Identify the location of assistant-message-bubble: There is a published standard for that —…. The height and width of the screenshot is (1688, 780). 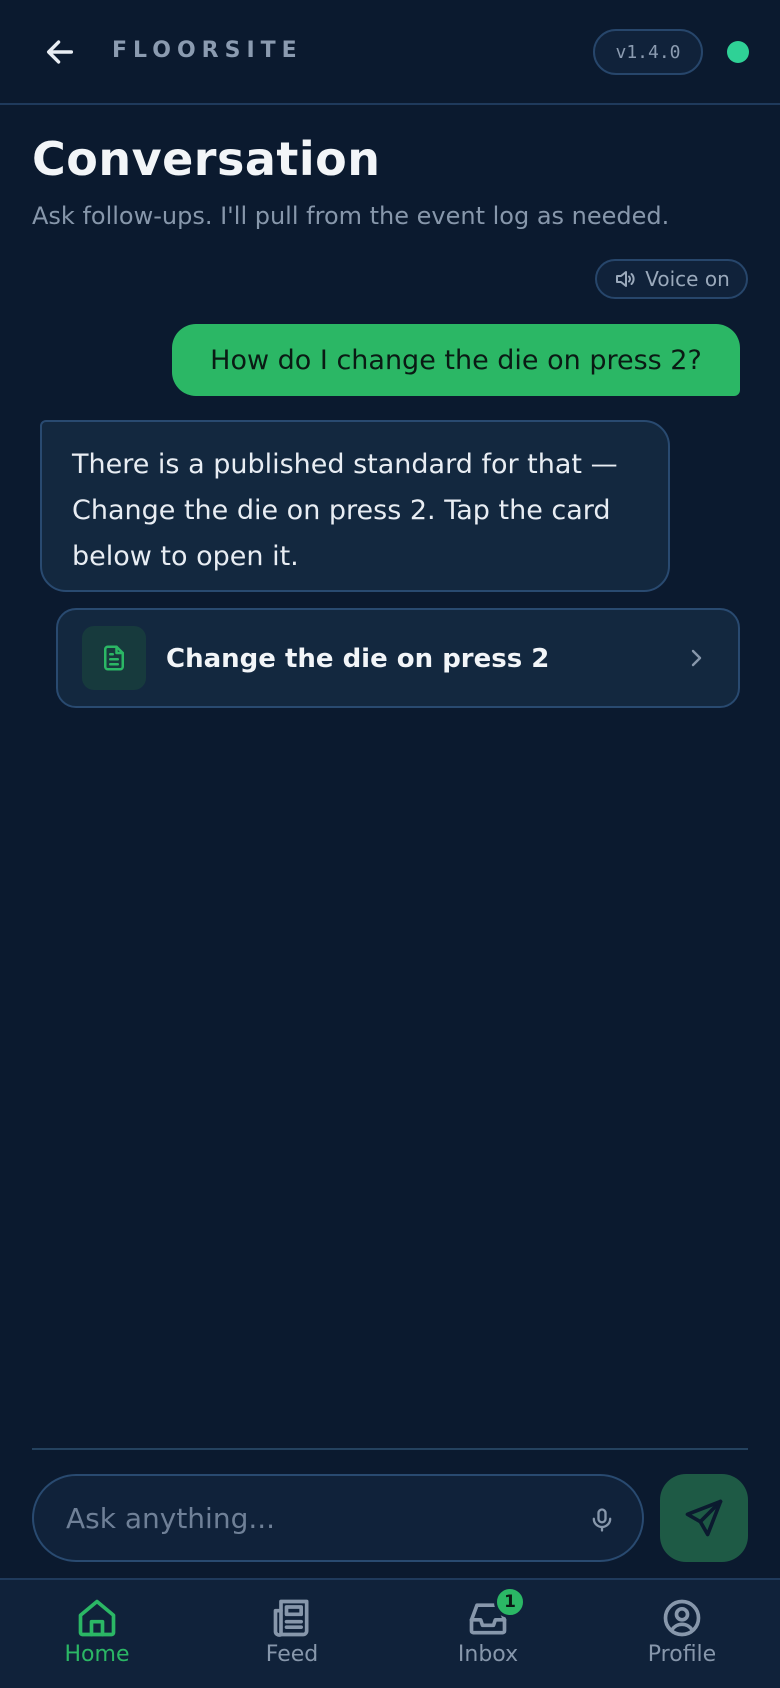
(355, 506).